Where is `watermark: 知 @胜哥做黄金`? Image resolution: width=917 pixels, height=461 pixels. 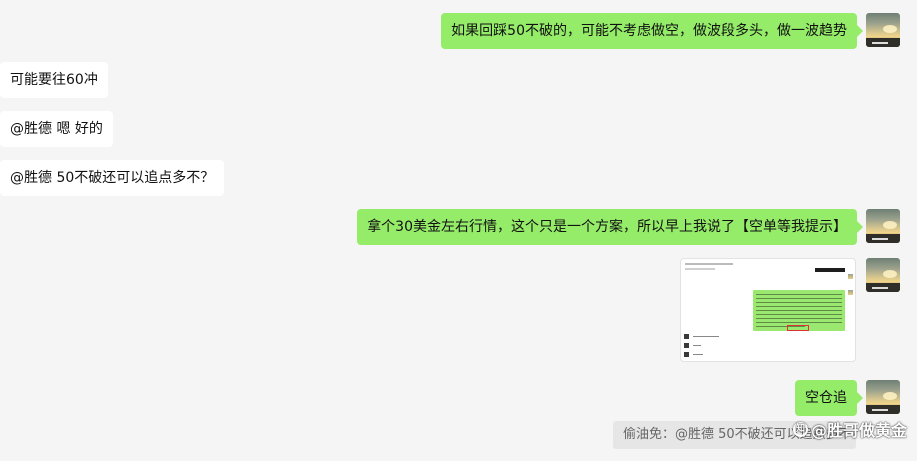
watermark: 知 @胜哥做黄金 is located at coordinates (849, 429).